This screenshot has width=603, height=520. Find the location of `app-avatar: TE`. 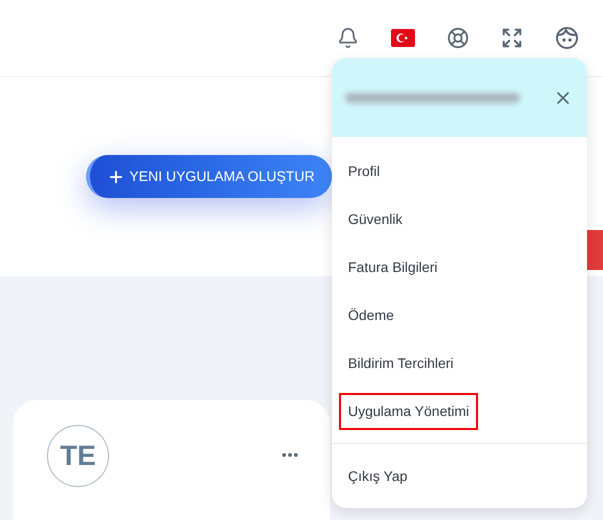

app-avatar: TE is located at coordinates (78, 456).